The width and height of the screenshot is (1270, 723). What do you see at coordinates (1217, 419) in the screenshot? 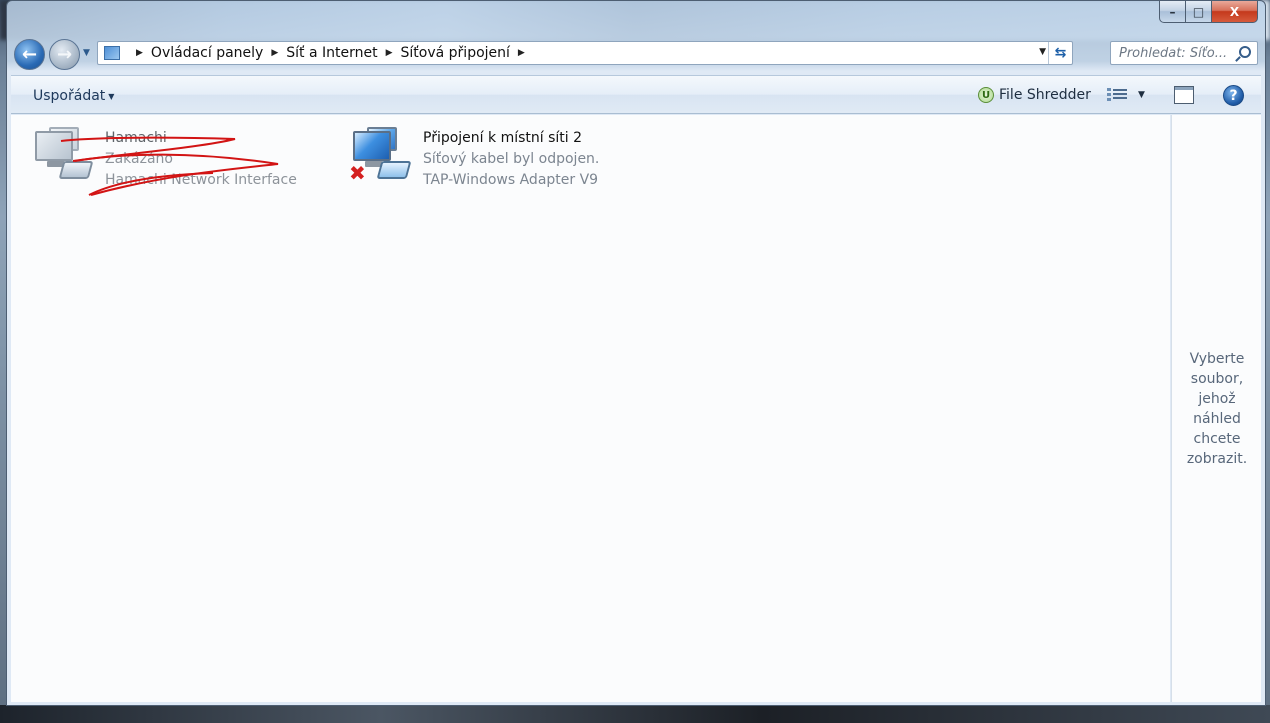
I see `preview-line: náhled` at bounding box center [1217, 419].